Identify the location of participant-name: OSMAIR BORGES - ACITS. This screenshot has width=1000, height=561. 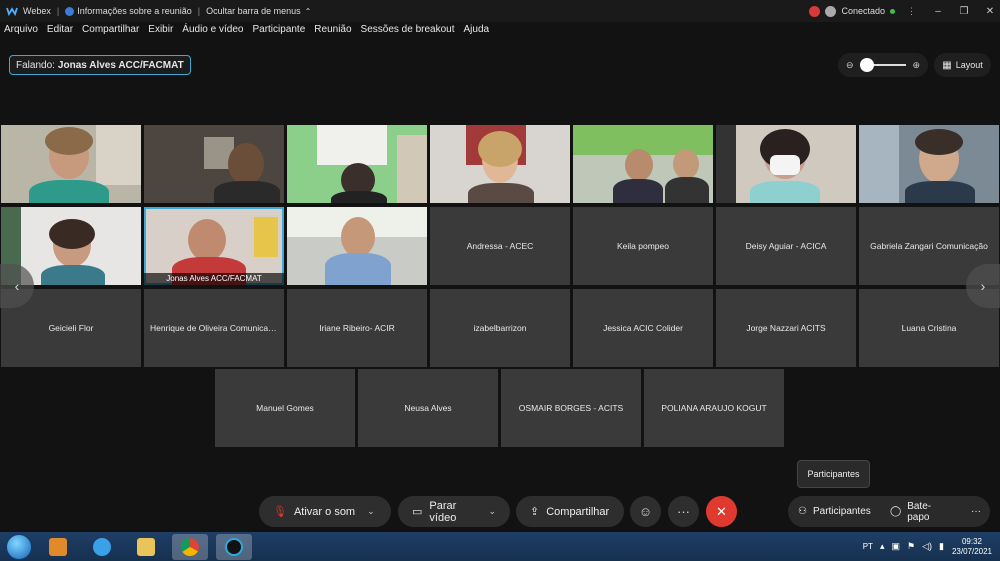
(571, 408).